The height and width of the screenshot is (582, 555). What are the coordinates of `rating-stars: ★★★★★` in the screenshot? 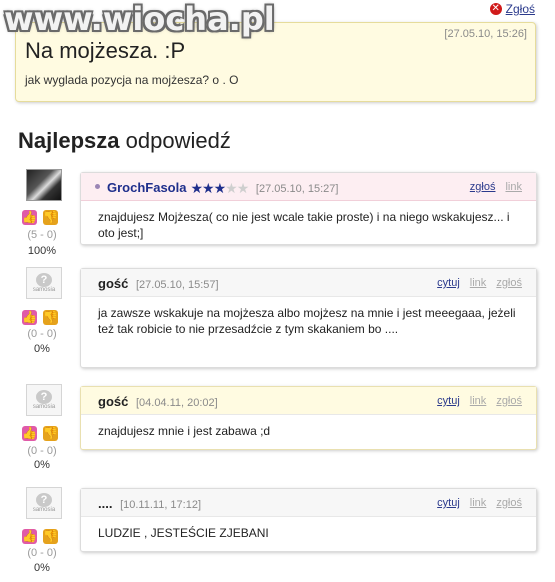 It's located at (220, 188).